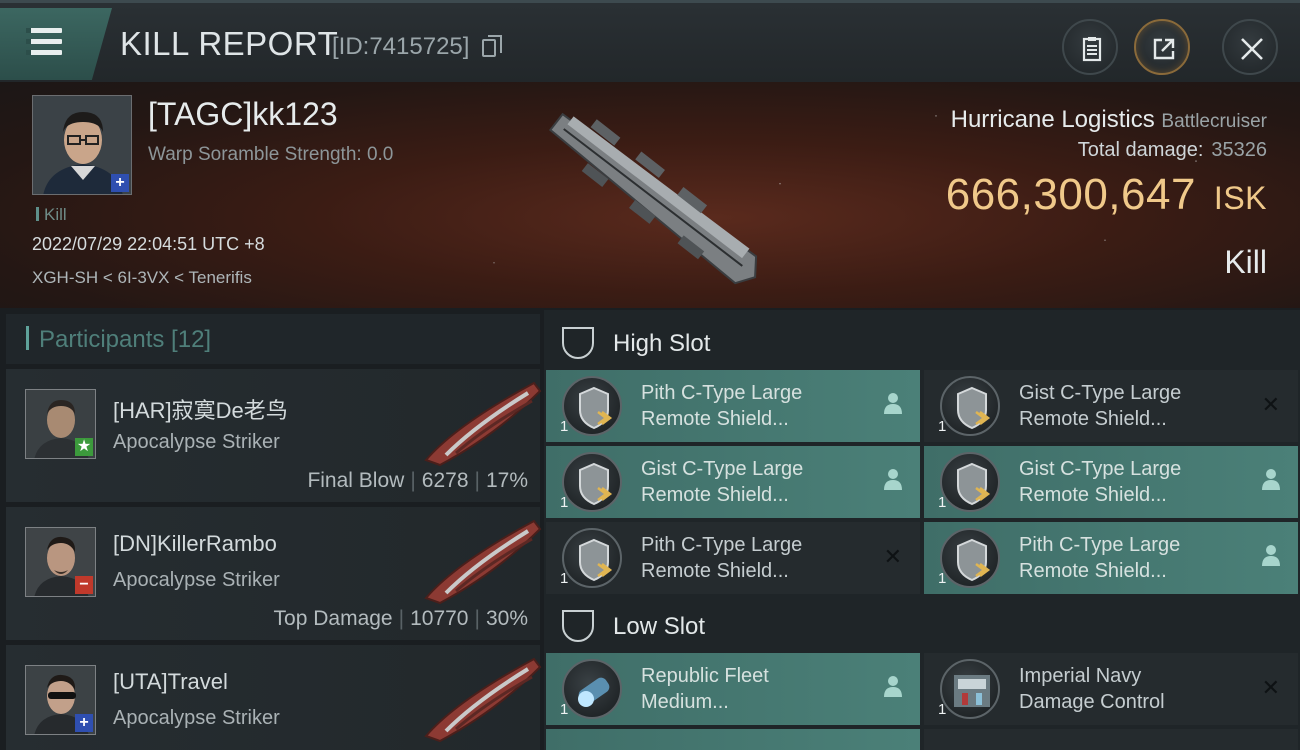 The width and height of the screenshot is (1300, 750). Describe the element at coordinates (1245, 262) in the screenshot. I see `result-label: Kill` at that location.